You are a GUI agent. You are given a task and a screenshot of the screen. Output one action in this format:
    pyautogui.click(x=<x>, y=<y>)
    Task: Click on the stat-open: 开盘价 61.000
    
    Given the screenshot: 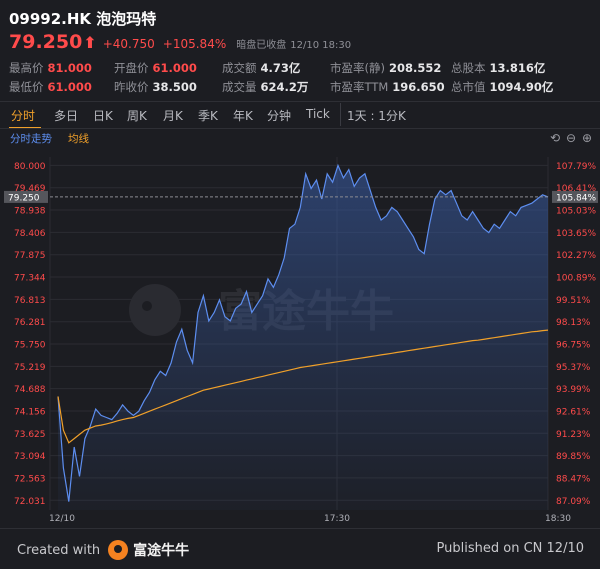 What is the action you would take?
    pyautogui.click(x=155, y=68)
    